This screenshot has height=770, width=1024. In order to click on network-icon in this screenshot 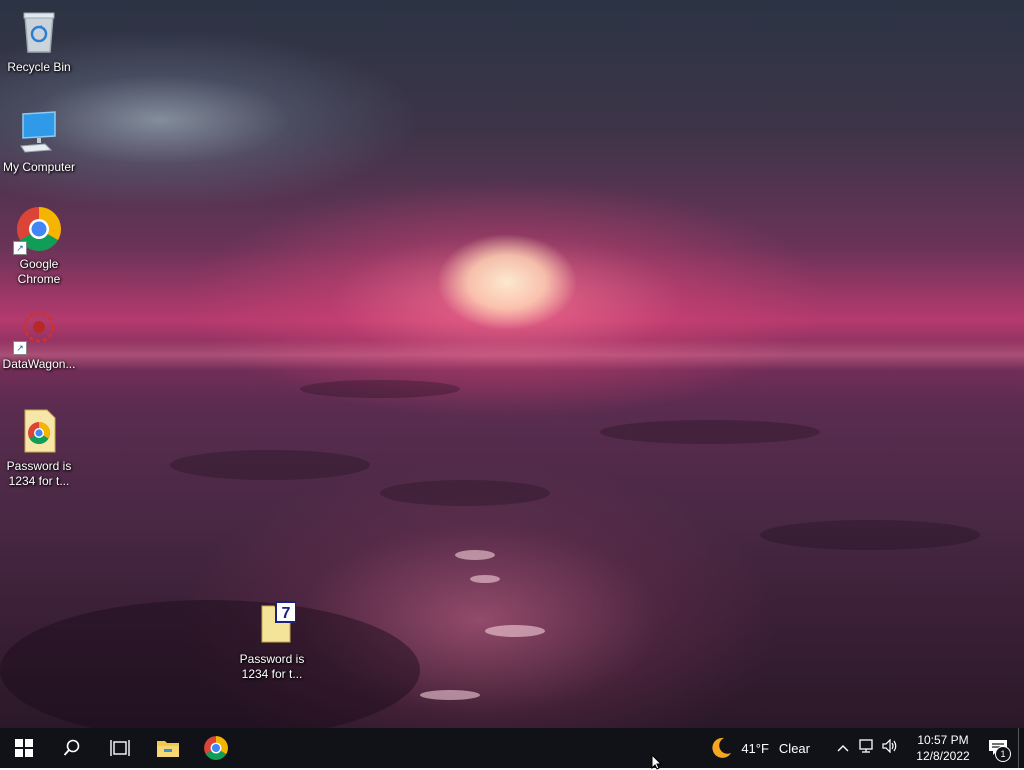, I will do `click(866, 745)`.